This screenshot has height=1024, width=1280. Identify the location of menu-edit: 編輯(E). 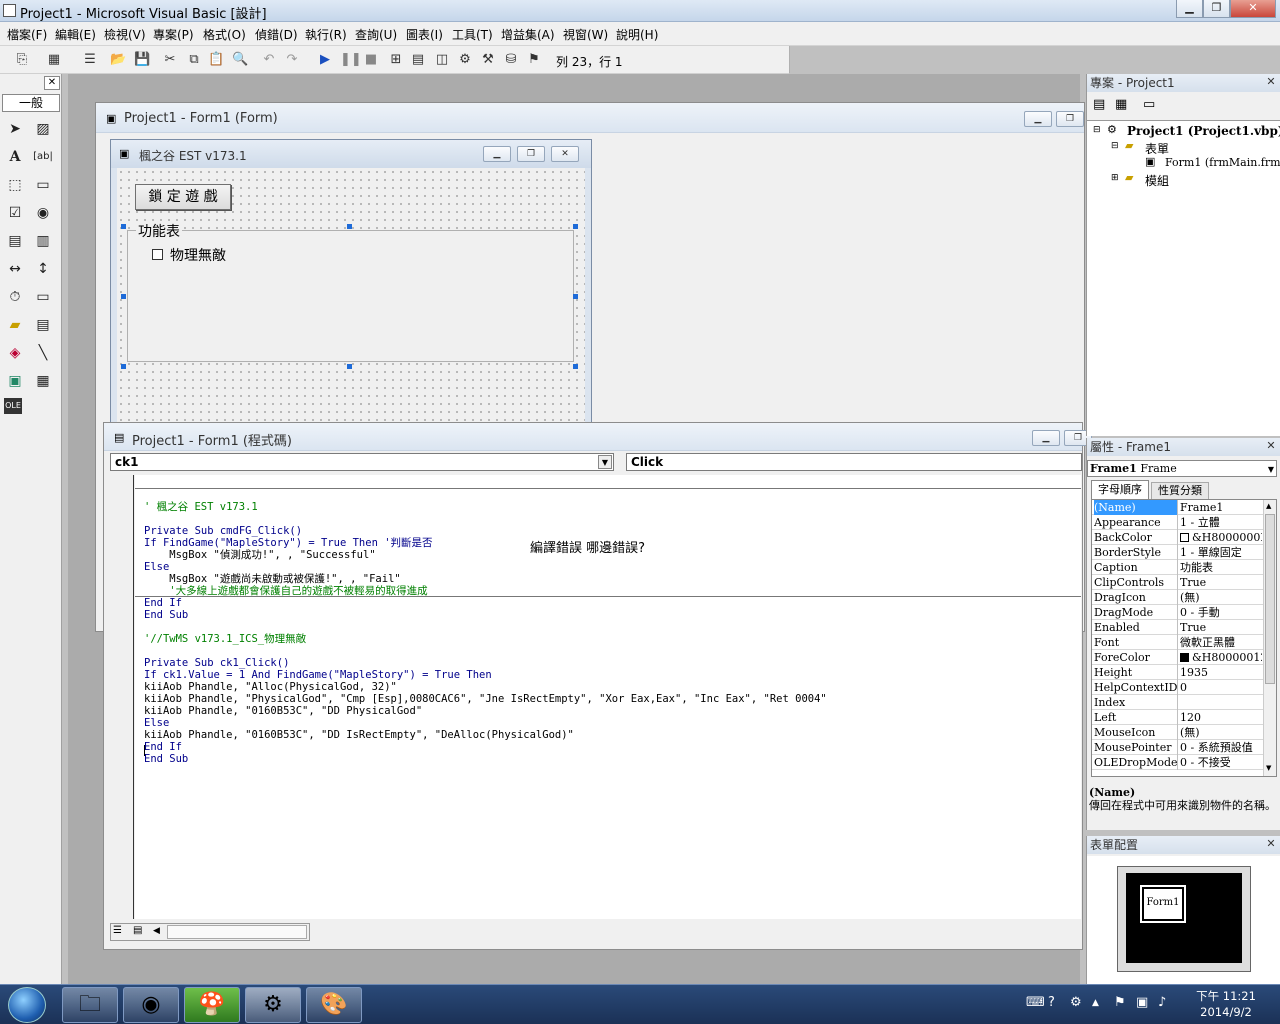
(75, 34).